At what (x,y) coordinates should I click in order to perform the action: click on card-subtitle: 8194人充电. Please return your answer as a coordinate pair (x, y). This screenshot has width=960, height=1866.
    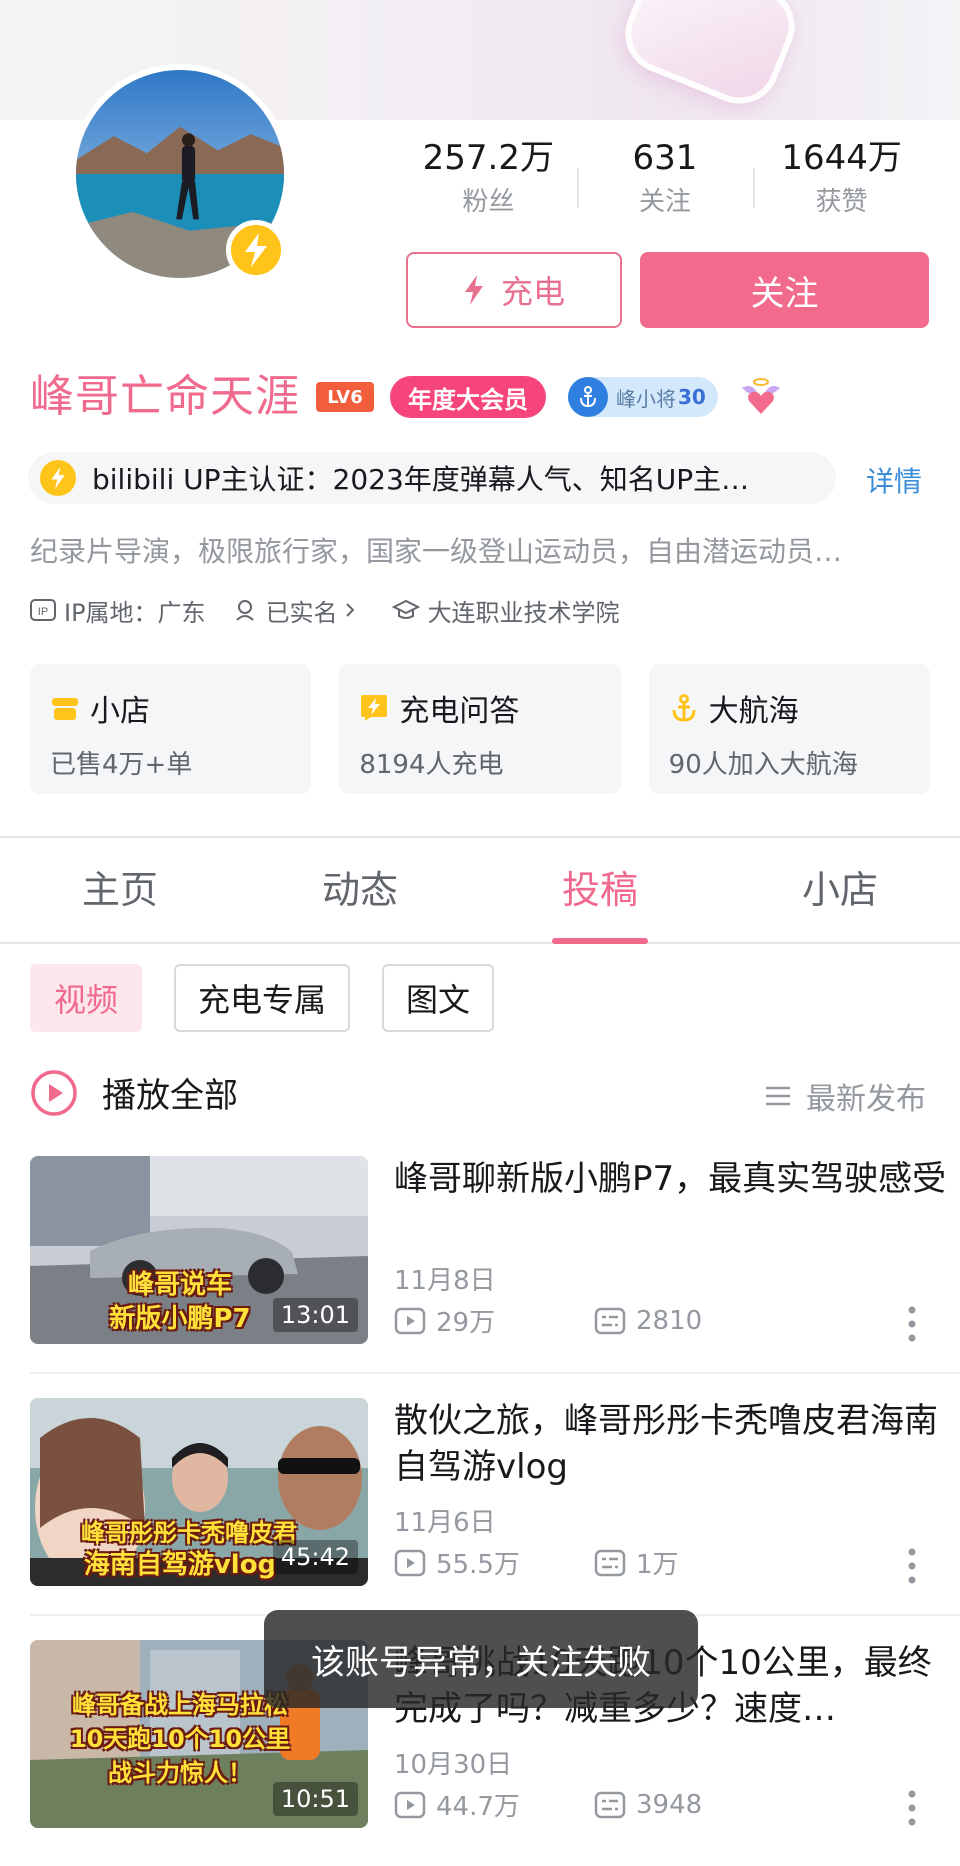
    Looking at the image, I should click on (431, 765).